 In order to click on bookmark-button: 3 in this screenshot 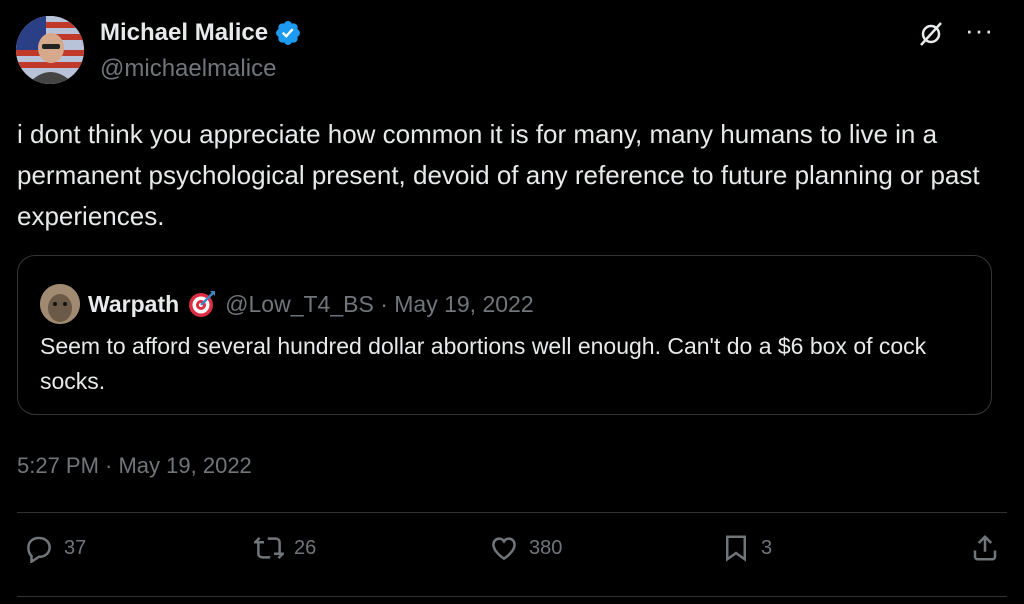, I will do `click(746, 548)`.